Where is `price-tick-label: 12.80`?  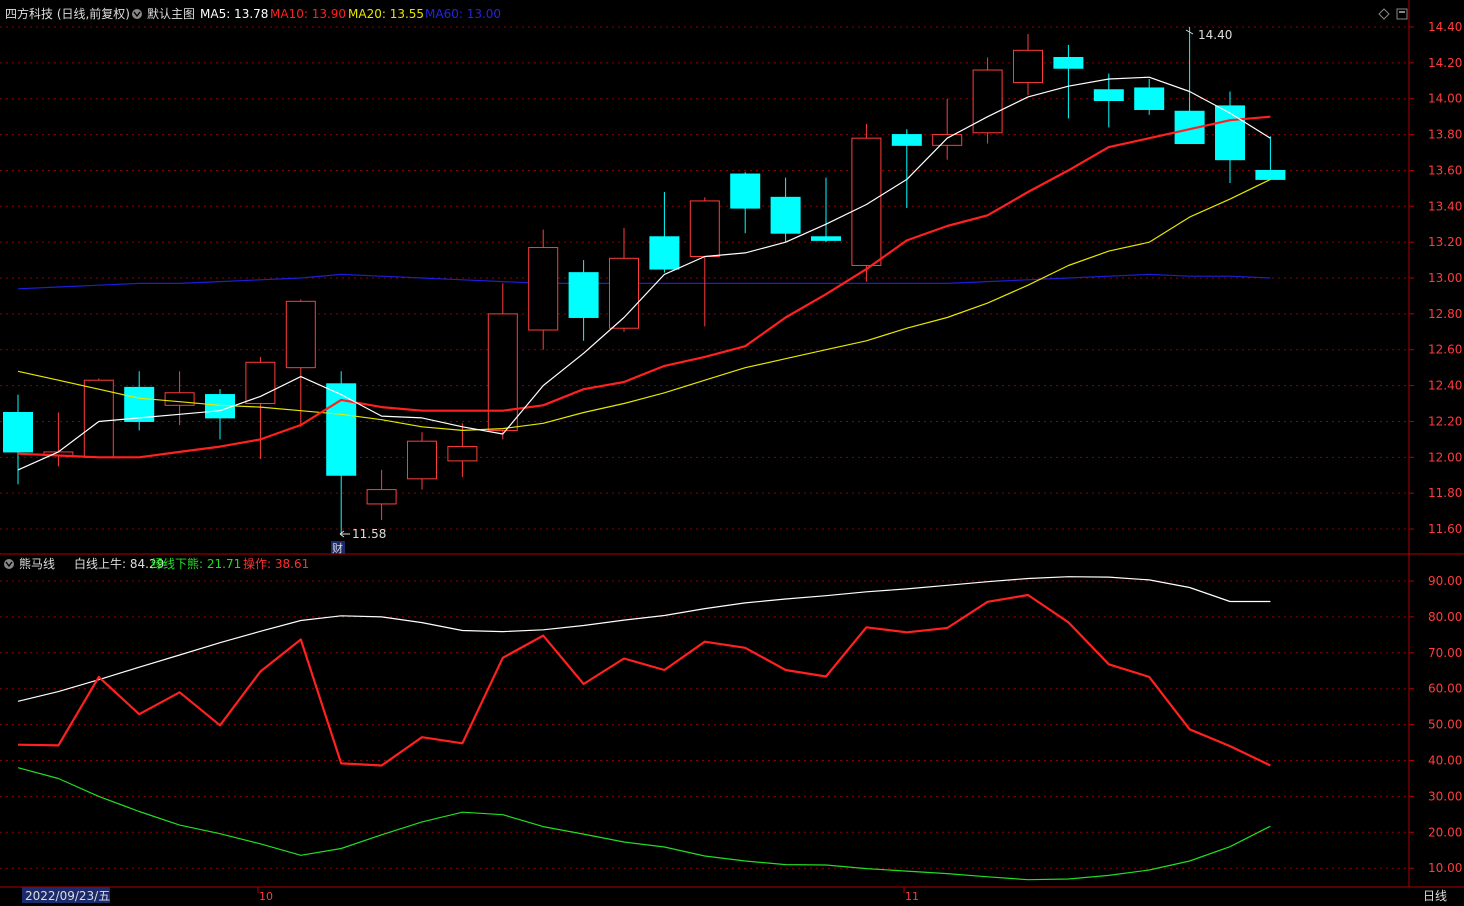
price-tick-label: 12.80 is located at coordinates (1445, 314).